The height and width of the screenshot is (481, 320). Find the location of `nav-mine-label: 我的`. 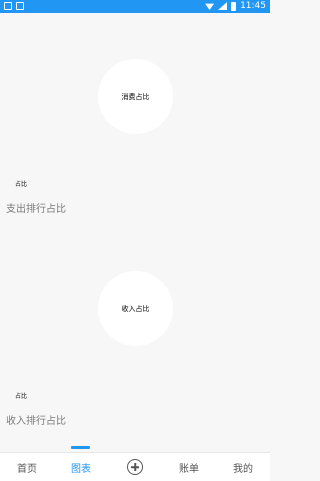

nav-mine-label: 我的 is located at coordinates (243, 469).